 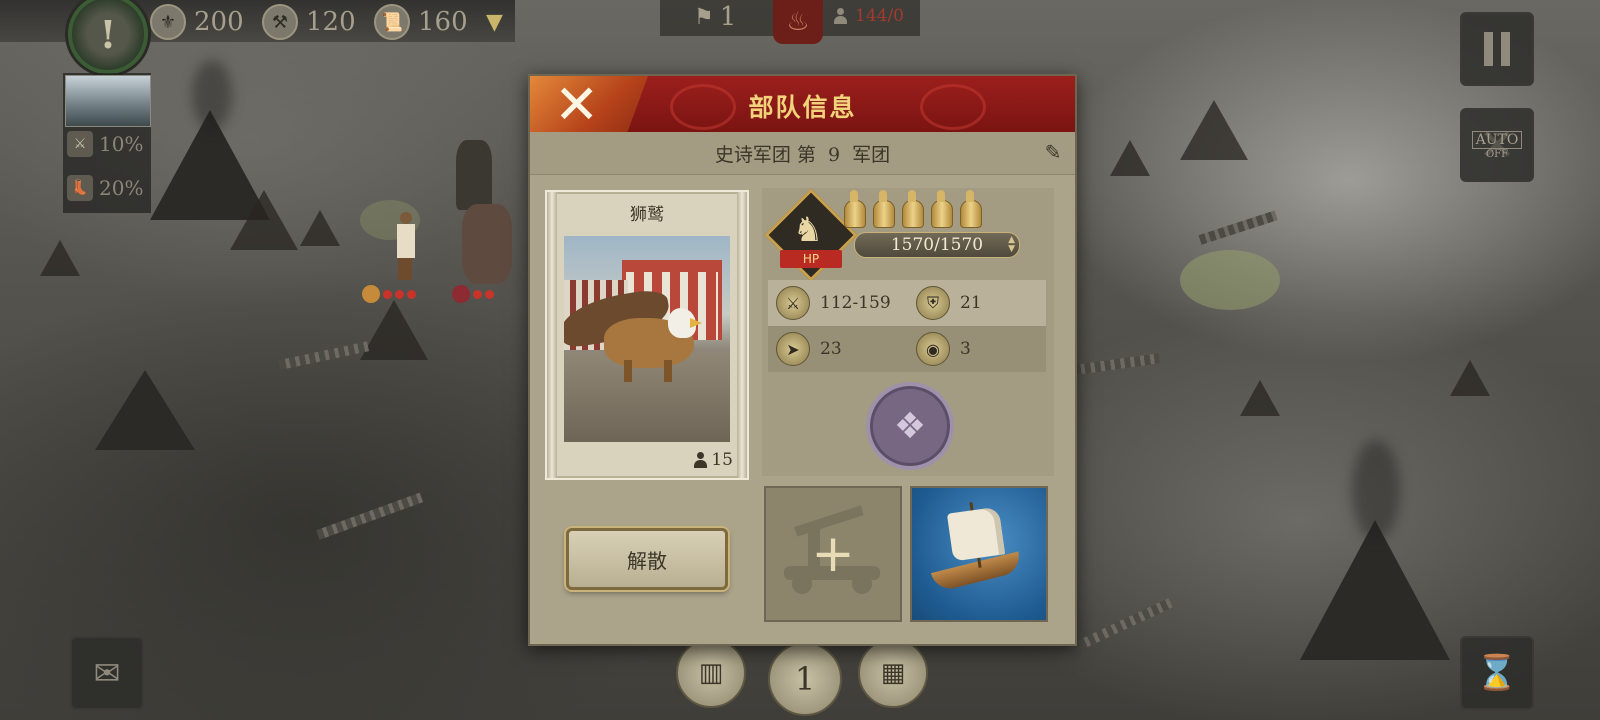 What do you see at coordinates (907, 349) in the screenshot?
I see `stat-row: ➤ 23 ◉ 3` at bounding box center [907, 349].